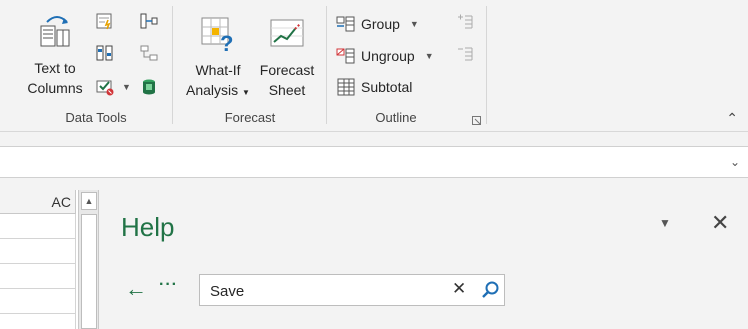 The width and height of the screenshot is (748, 329). What do you see at coordinates (287, 33) in the screenshot?
I see `forecast-sheet-icon` at bounding box center [287, 33].